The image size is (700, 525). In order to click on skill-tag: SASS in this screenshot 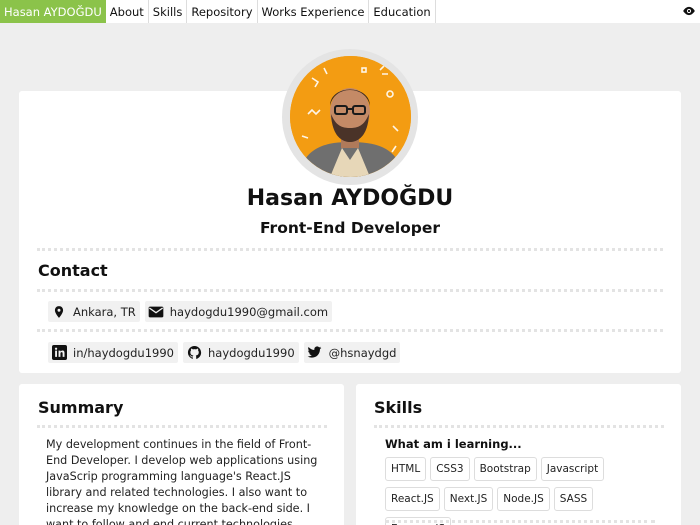, I will do `click(573, 499)`.